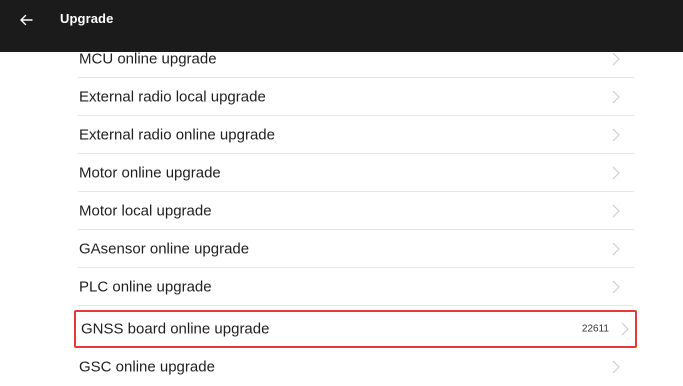  Describe the element at coordinates (349, 249) in the screenshot. I see `list-item-gasensor-online-upgrade: GAsensor online upgrade` at that location.